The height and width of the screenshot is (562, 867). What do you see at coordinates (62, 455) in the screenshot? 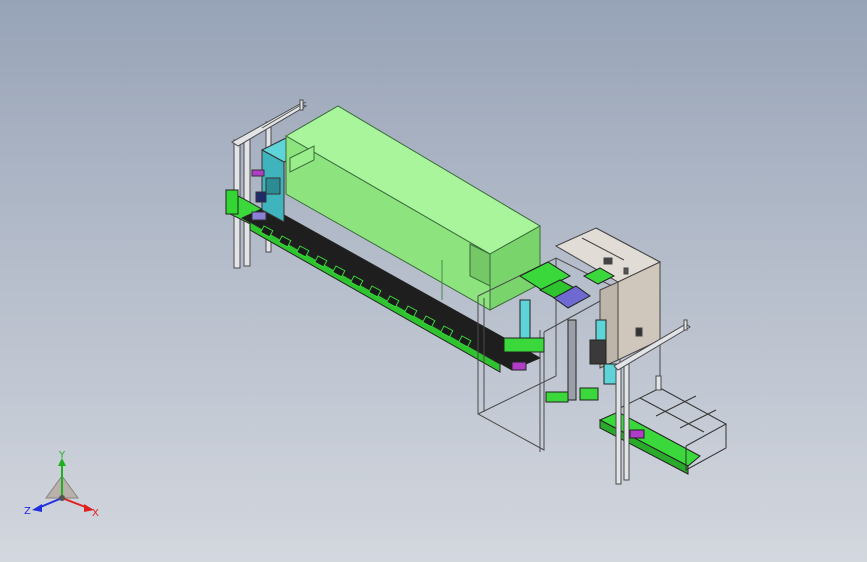
I see `y-axis-label: Y` at bounding box center [62, 455].